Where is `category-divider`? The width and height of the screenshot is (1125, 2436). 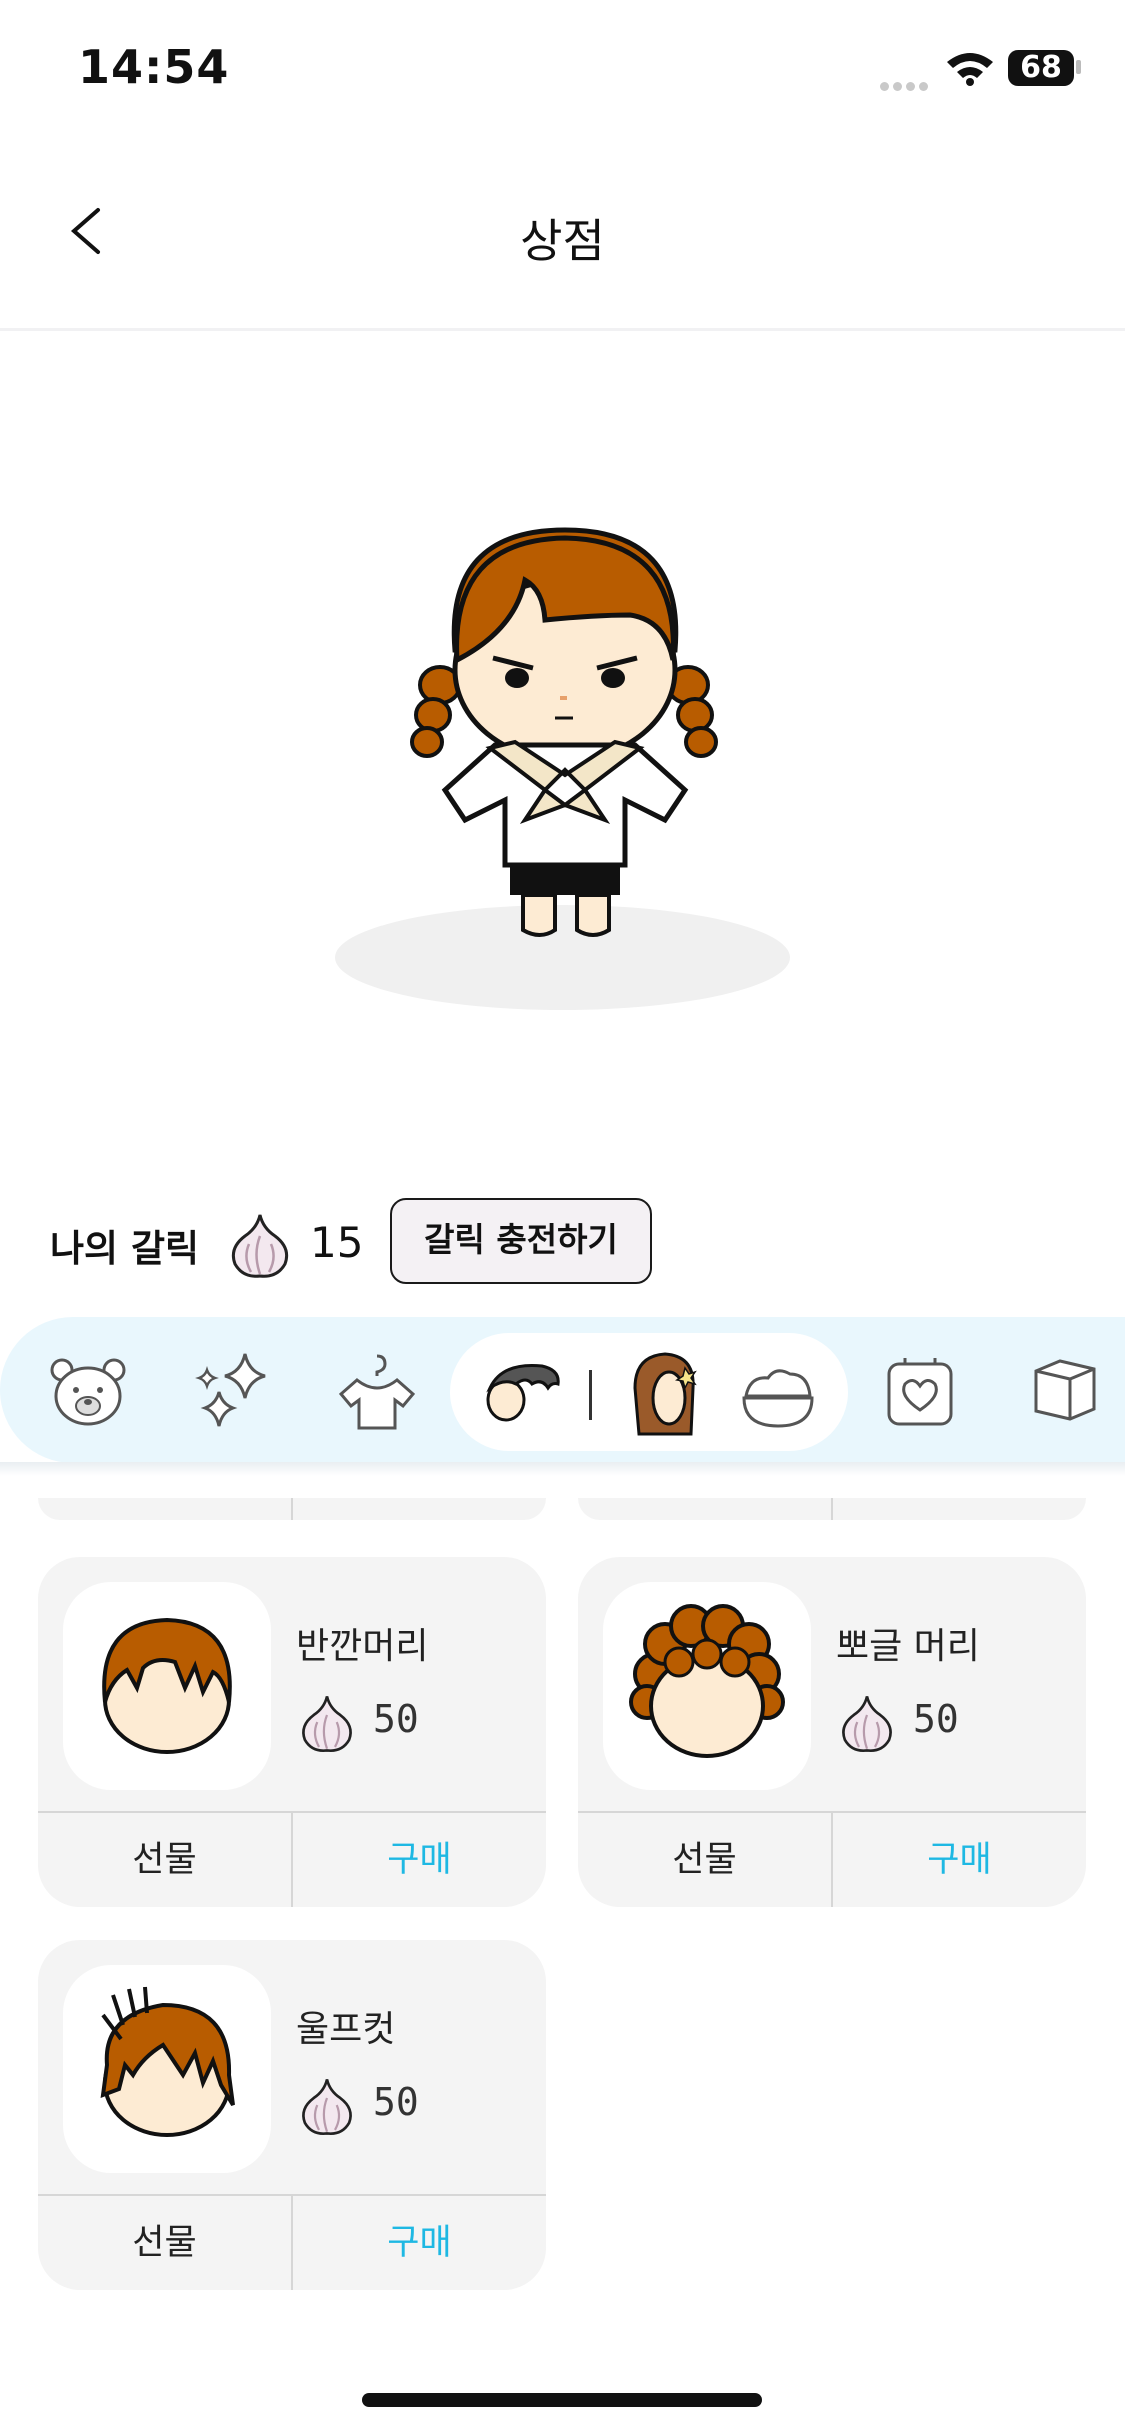 category-divider is located at coordinates (590, 1395).